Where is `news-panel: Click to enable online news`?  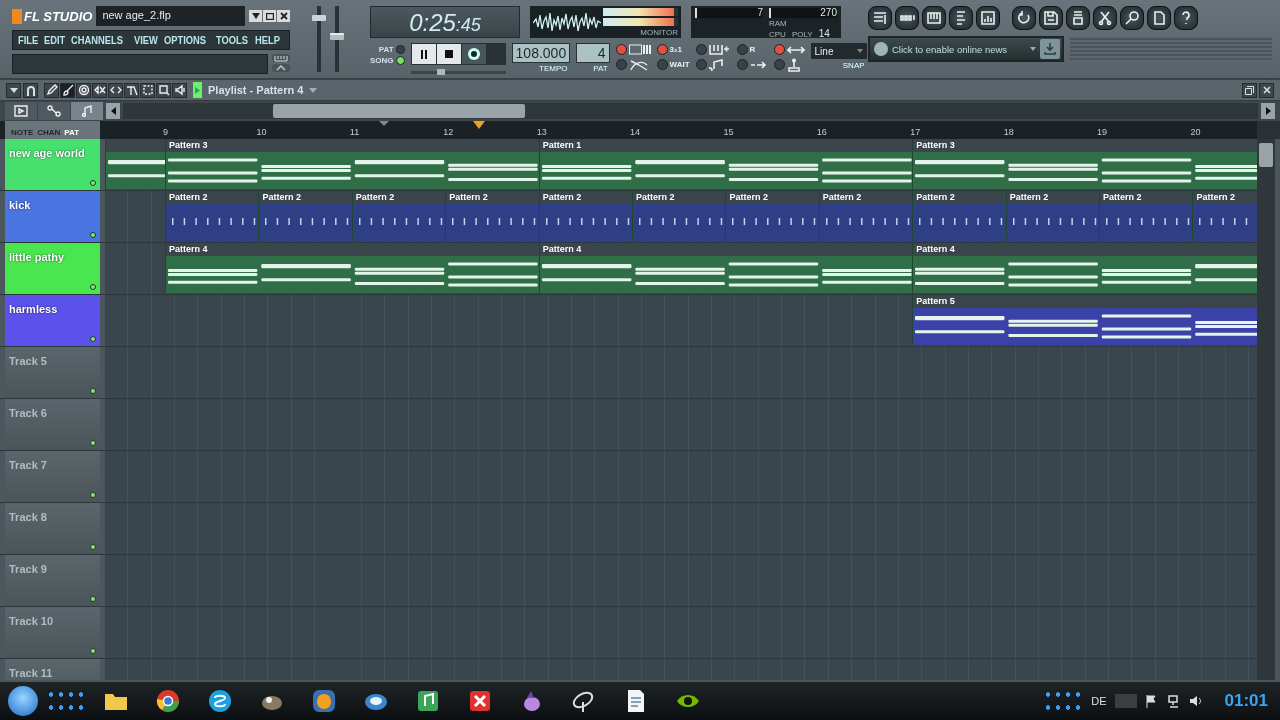 news-panel: Click to enable online news is located at coordinates (966, 49).